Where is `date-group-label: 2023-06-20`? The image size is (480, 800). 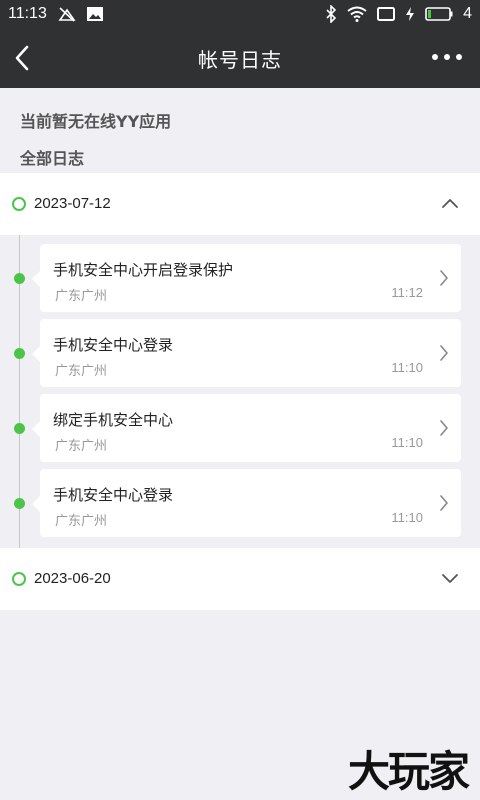 date-group-label: 2023-06-20 is located at coordinates (72, 578).